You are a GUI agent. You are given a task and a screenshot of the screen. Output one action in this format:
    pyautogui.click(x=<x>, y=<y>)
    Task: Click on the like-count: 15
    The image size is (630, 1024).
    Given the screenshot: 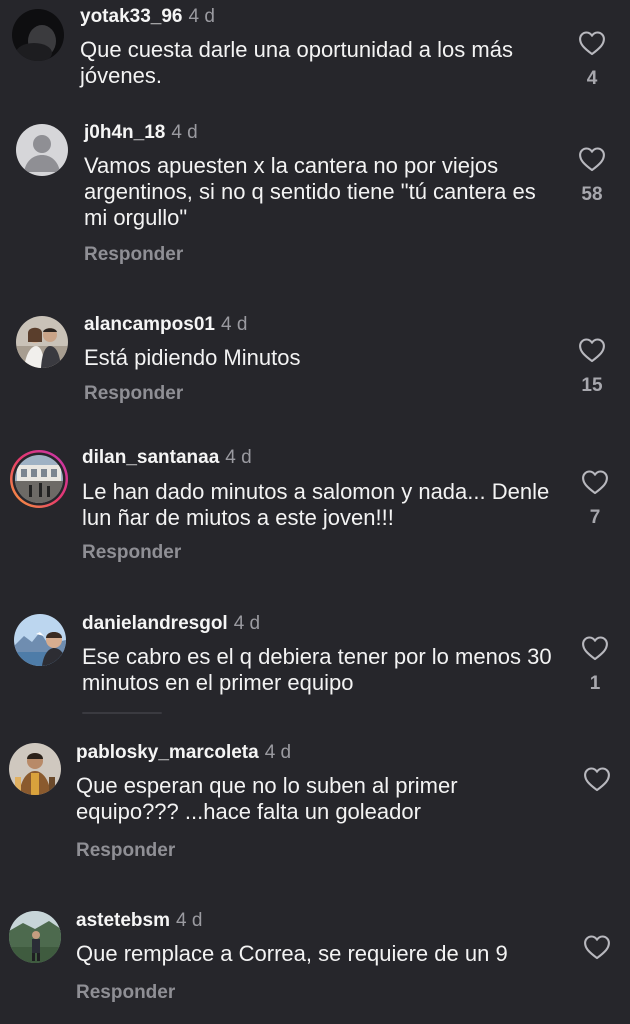 What is the action you would take?
    pyautogui.click(x=592, y=385)
    